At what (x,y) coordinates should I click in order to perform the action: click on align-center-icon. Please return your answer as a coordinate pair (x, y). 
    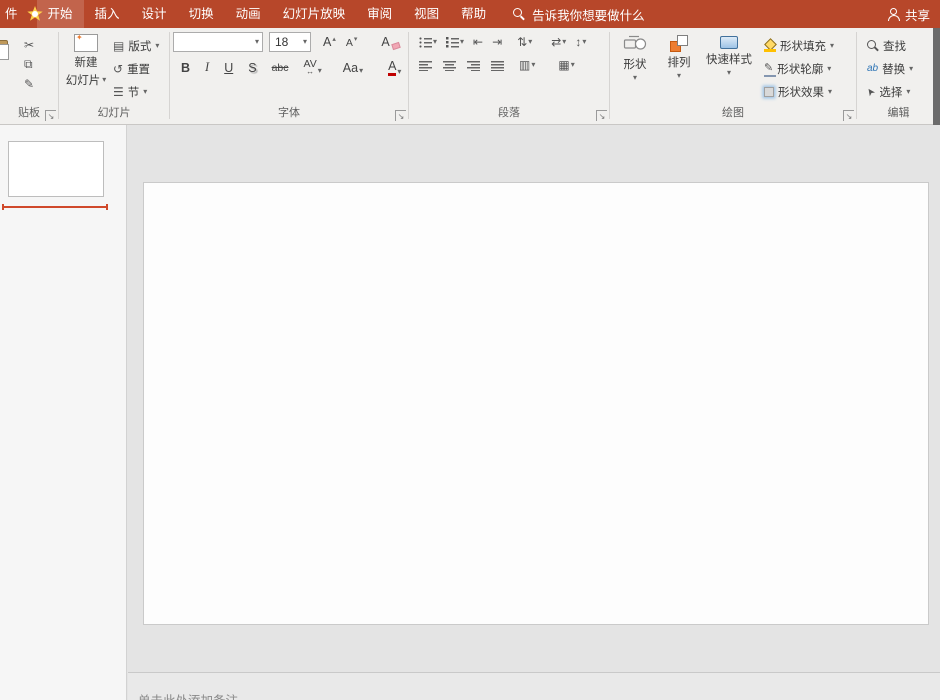
    Looking at the image, I should click on (449, 65).